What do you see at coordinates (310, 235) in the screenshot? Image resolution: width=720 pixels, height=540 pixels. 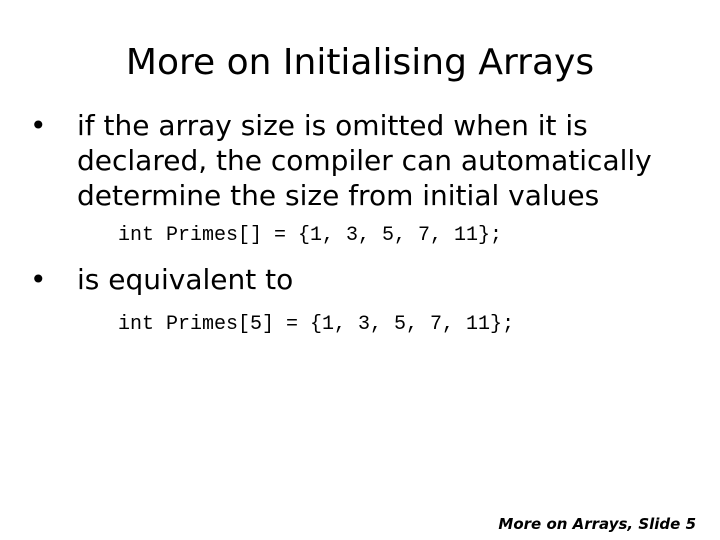 I see `code-example-unsized: int Primes[] = {1, 3, 5, 7, 11};` at bounding box center [310, 235].